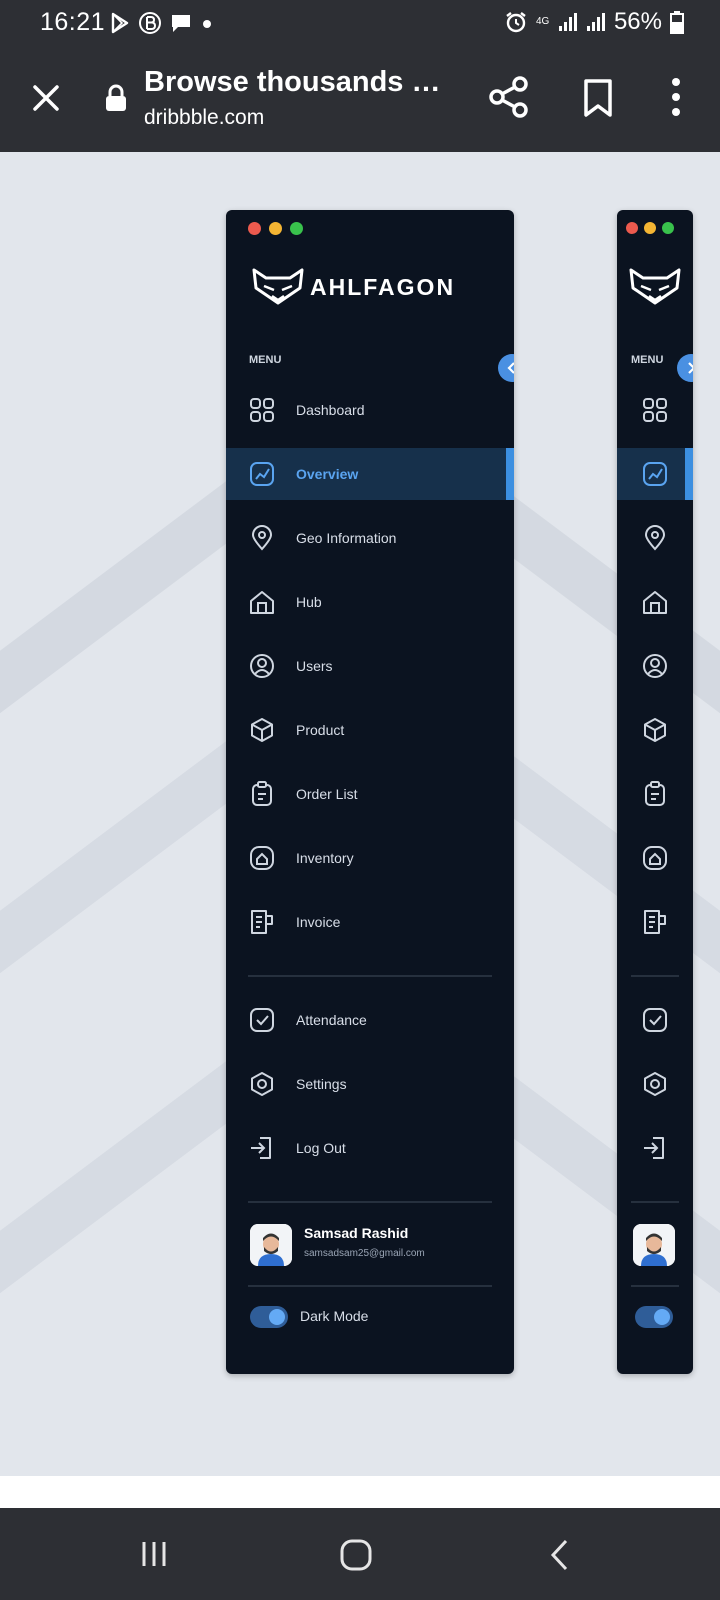 The width and height of the screenshot is (720, 1600). Describe the element at coordinates (360, 23) in the screenshot. I see `status-bar: 16:21 4G 56%` at that location.